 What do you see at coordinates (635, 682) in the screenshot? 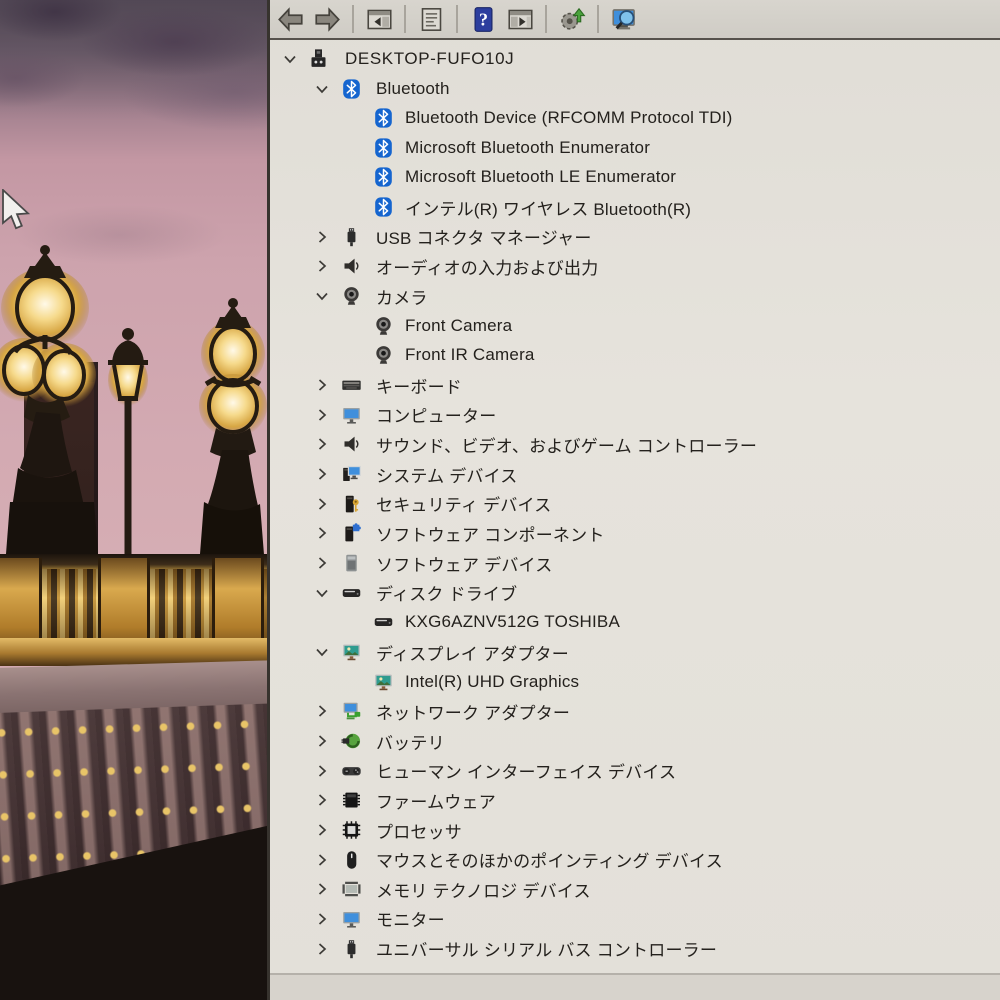
I see `tree-item-intel-uhd-graphics: Intel(R) UHD Graphics` at bounding box center [635, 682].